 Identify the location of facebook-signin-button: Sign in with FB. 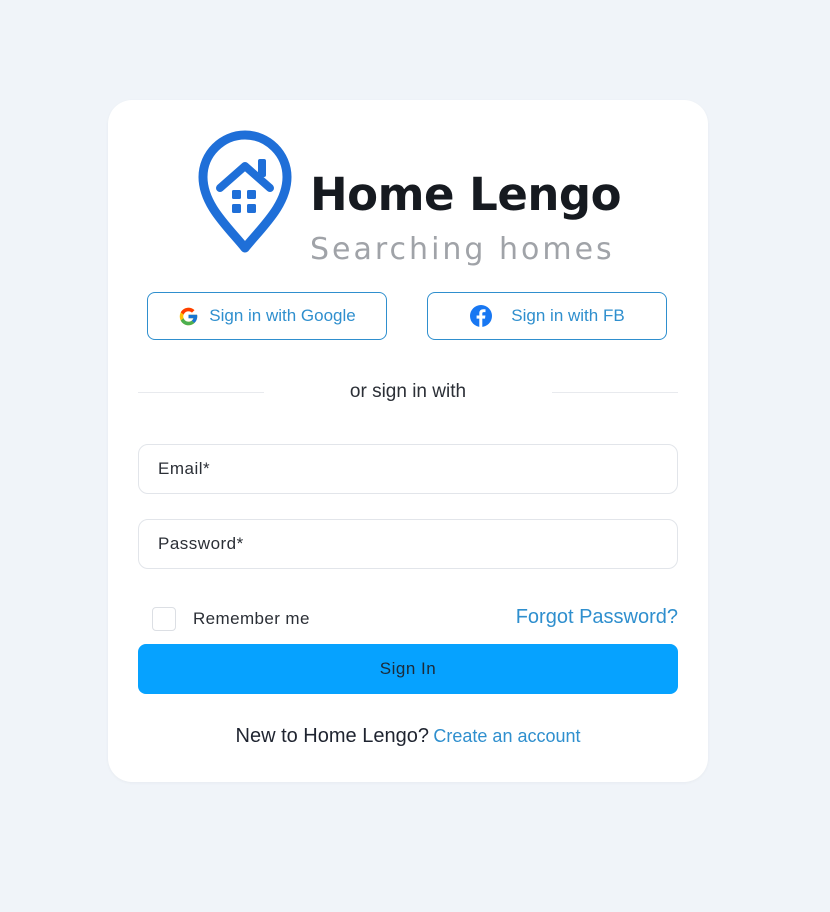
(547, 316).